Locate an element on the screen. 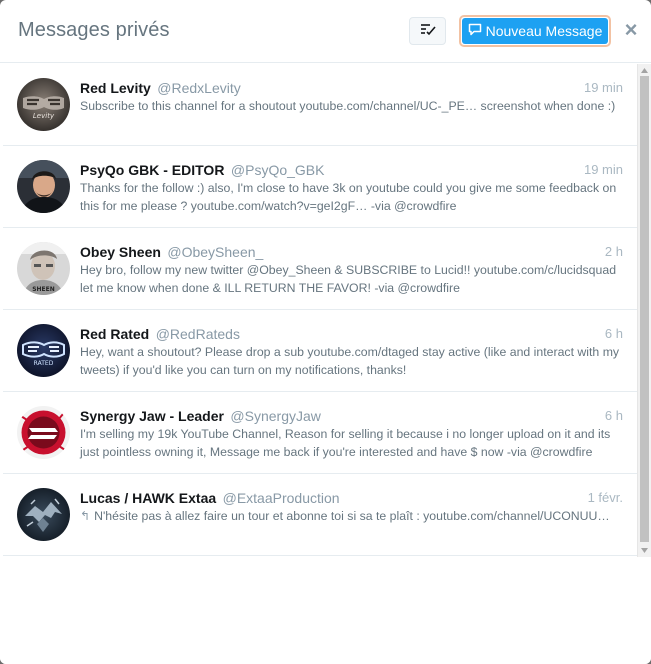 The height and width of the screenshot is (664, 651). avatar: SHEEN is located at coordinates (43, 268).